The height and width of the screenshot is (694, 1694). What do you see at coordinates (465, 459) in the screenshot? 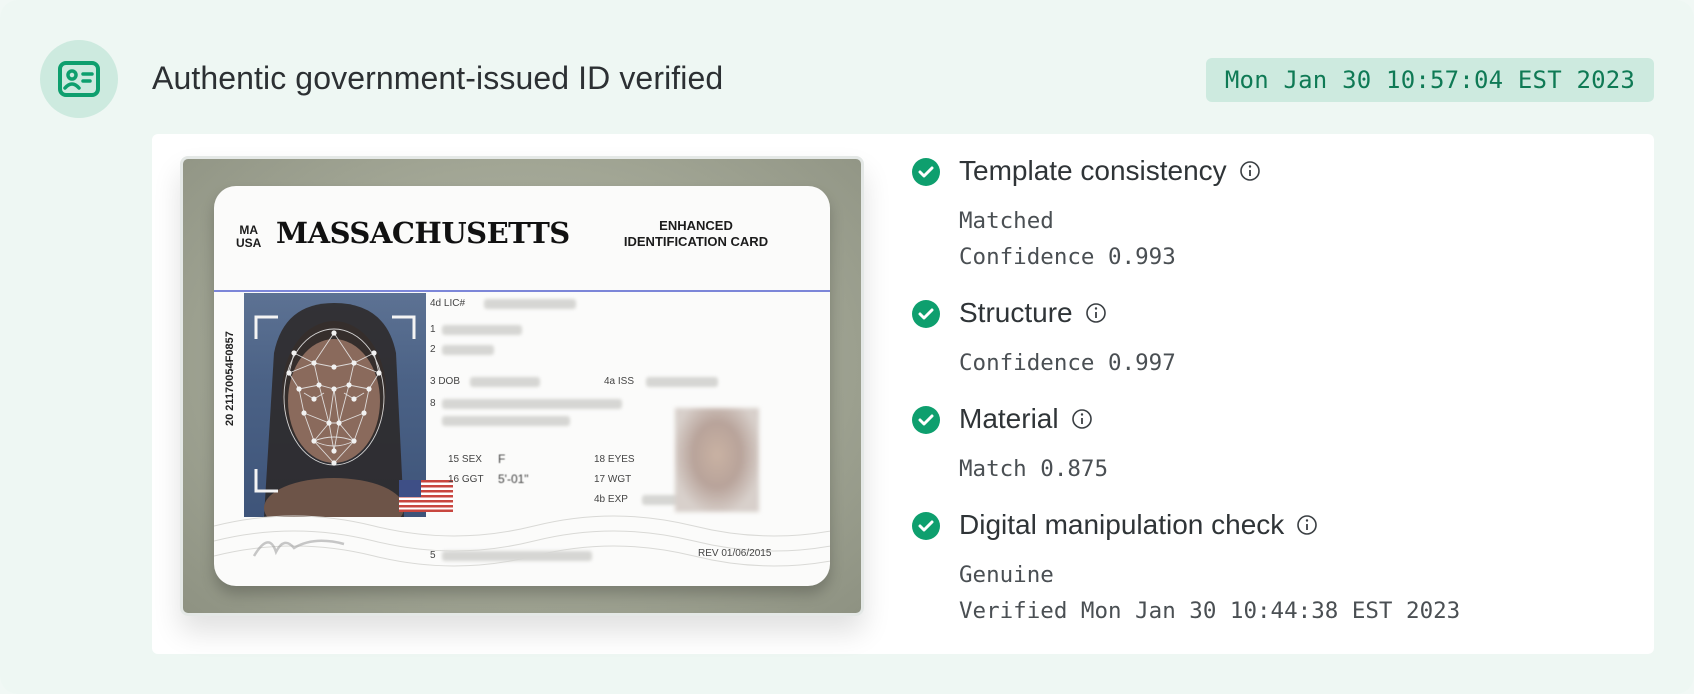
I see `id-field-sex-label: 15 SEX` at bounding box center [465, 459].